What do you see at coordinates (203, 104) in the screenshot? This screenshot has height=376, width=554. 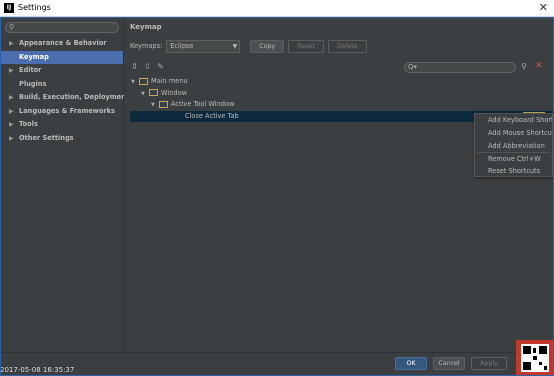 I see `tree-node-label: Active Tool Window` at bounding box center [203, 104].